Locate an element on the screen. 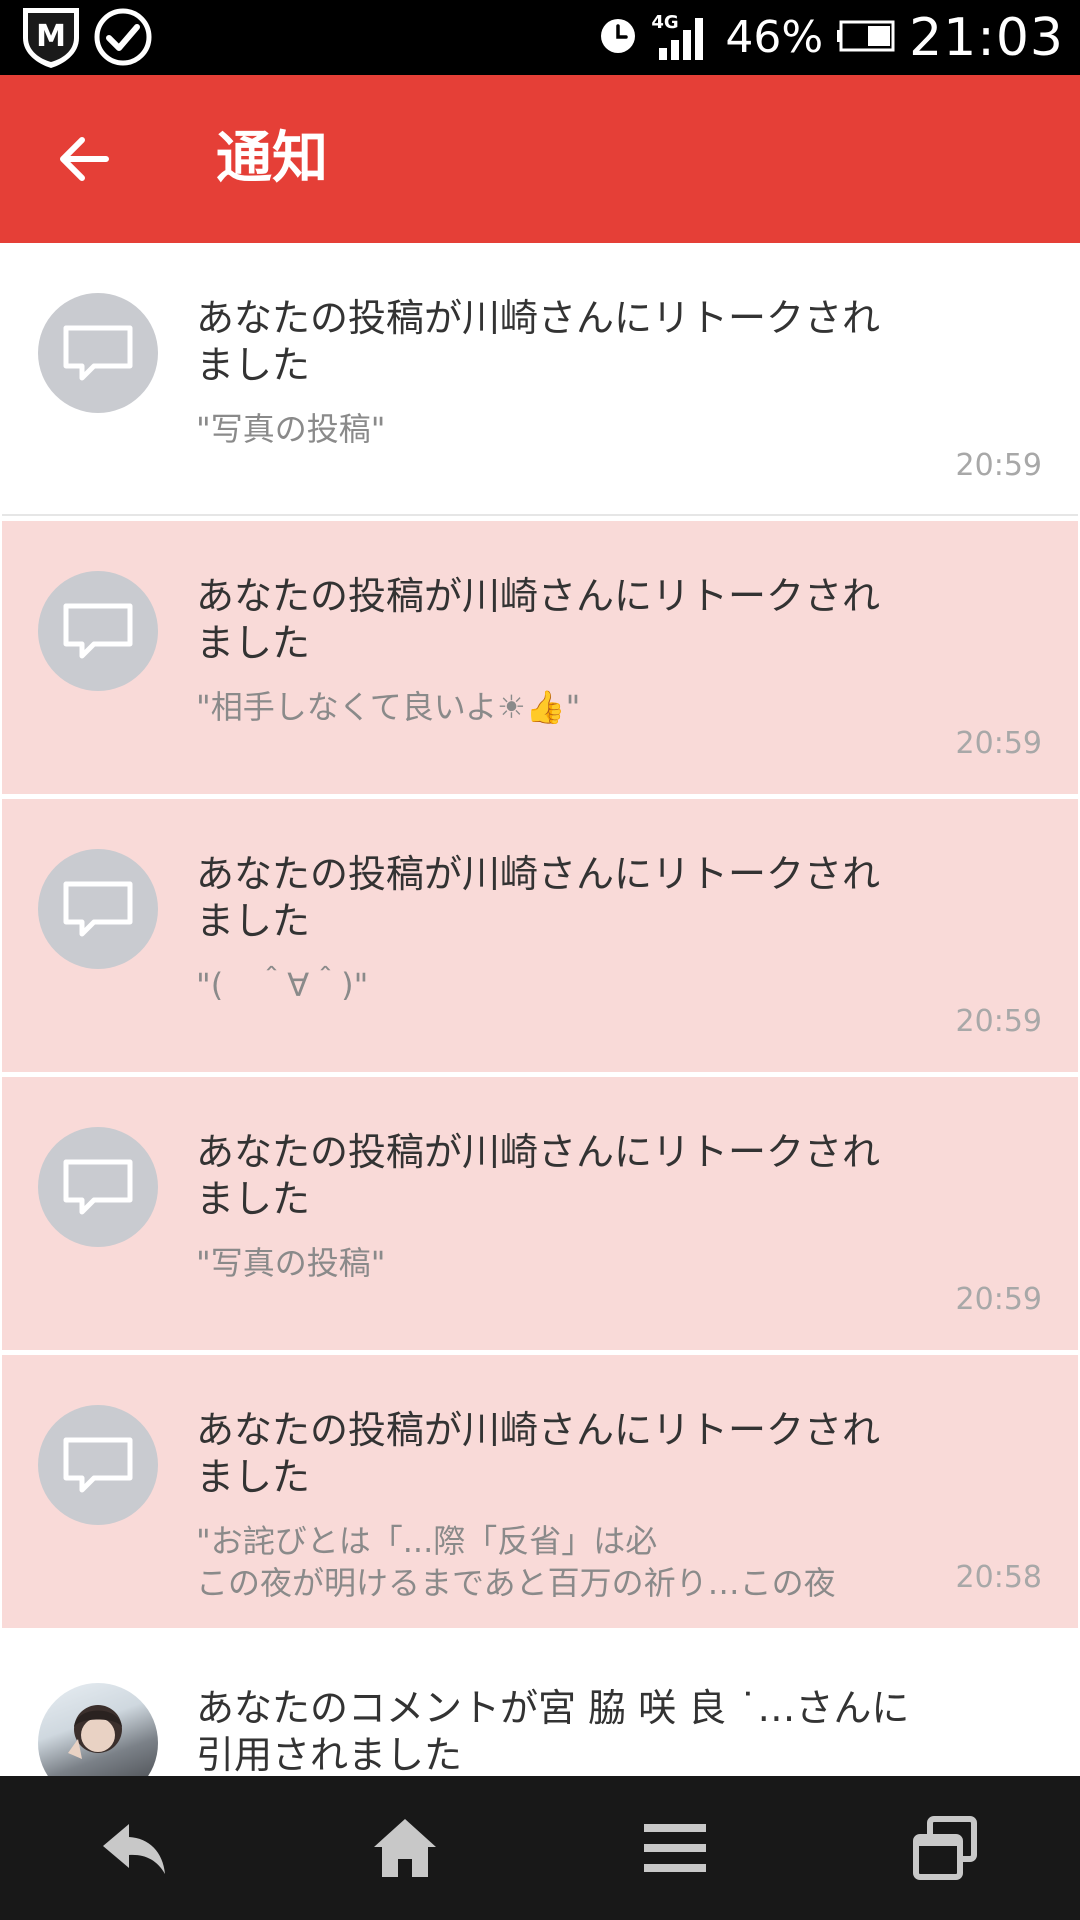 The image size is (1080, 1920). notification-snippet: "お詫びとは「...際「反省」は必 この夜が明けるまであと百万の祈り…この夜 is located at coordinates (516, 1562).